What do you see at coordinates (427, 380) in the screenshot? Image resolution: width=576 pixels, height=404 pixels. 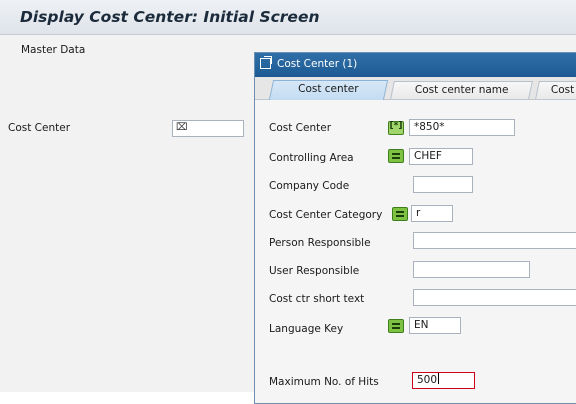 I see `max-hits-value: 500` at bounding box center [427, 380].